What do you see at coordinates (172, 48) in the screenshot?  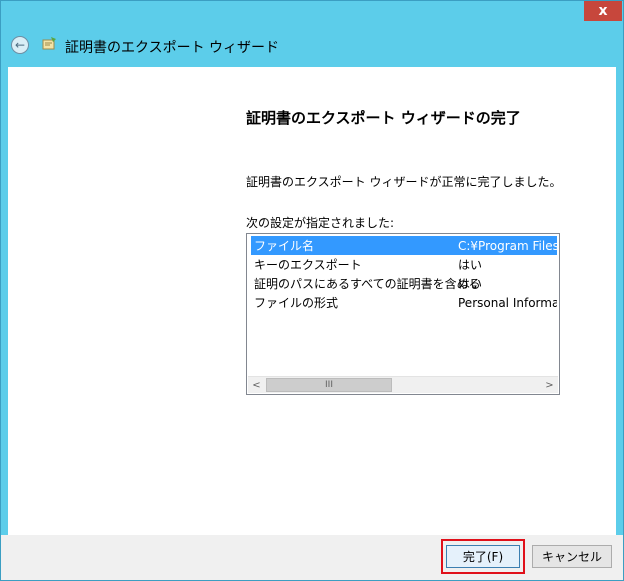 I see `window-title: 証明書のエクスポート ウィザード` at bounding box center [172, 48].